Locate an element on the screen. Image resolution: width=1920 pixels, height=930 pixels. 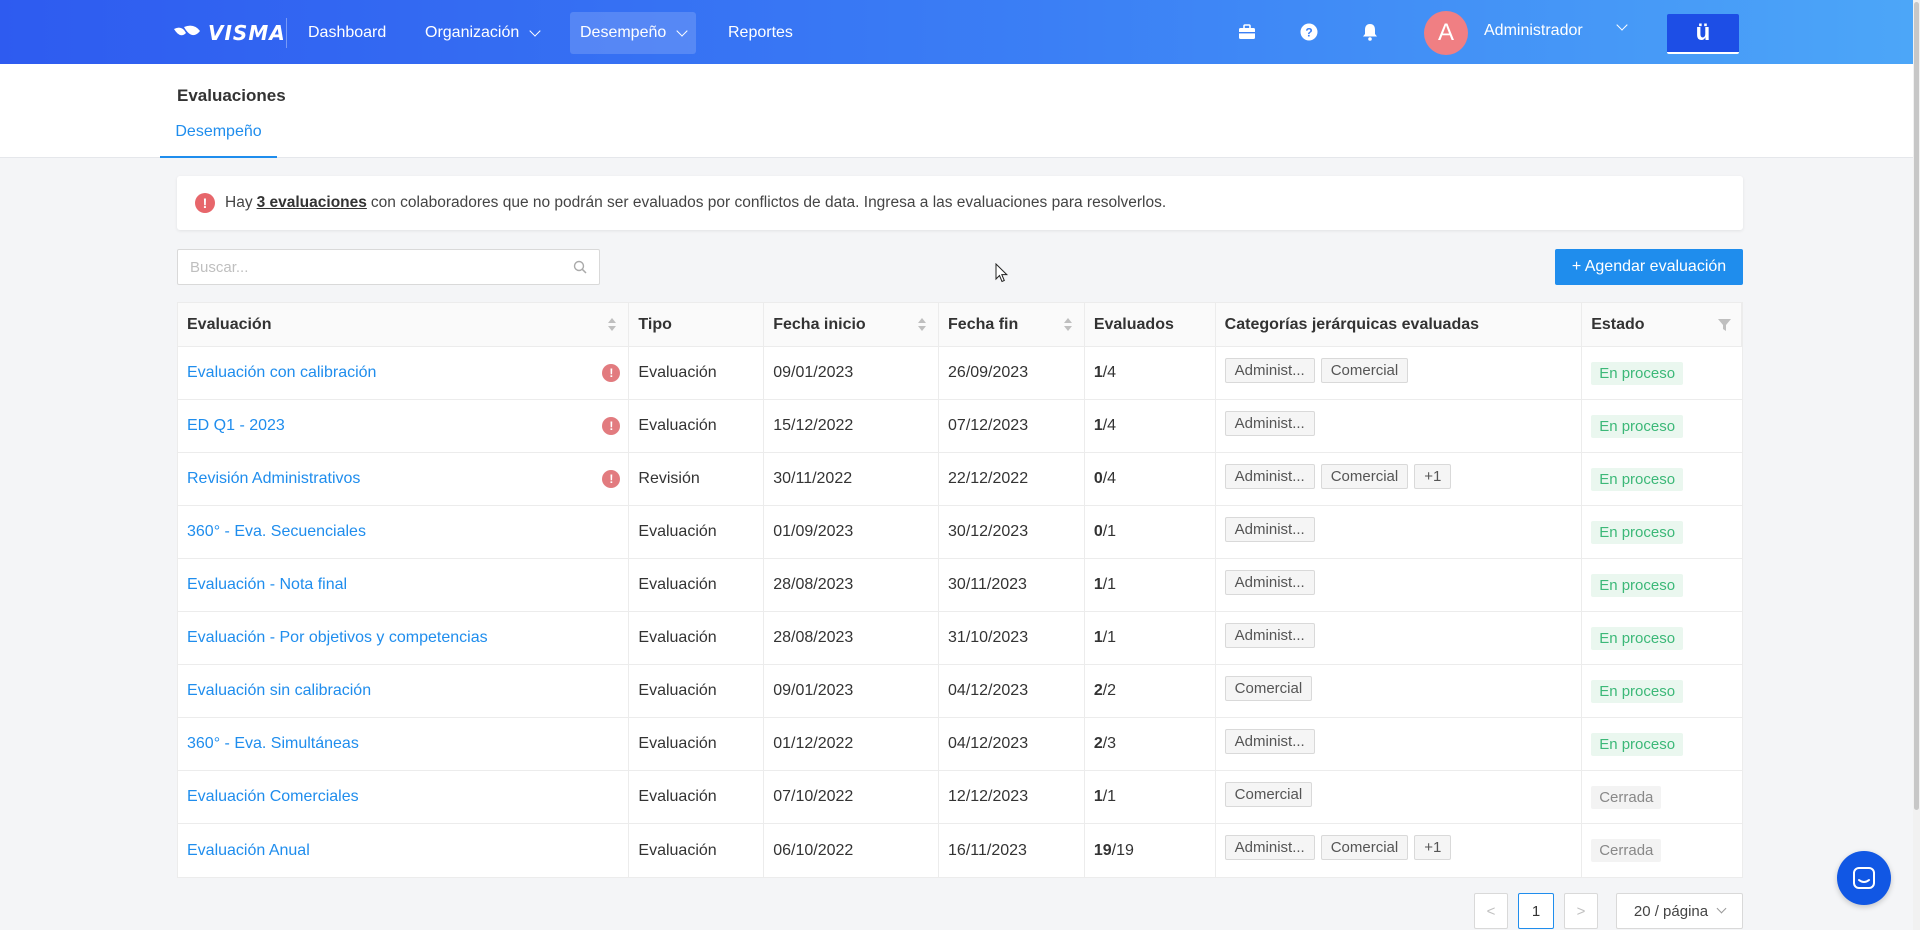
app-switch-button: ü is located at coordinates (1703, 34).